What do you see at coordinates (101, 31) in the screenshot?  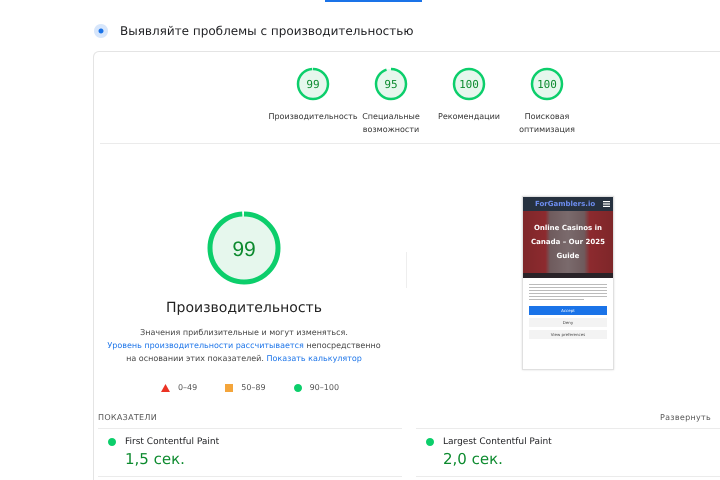 I see `gauge-icon` at bounding box center [101, 31].